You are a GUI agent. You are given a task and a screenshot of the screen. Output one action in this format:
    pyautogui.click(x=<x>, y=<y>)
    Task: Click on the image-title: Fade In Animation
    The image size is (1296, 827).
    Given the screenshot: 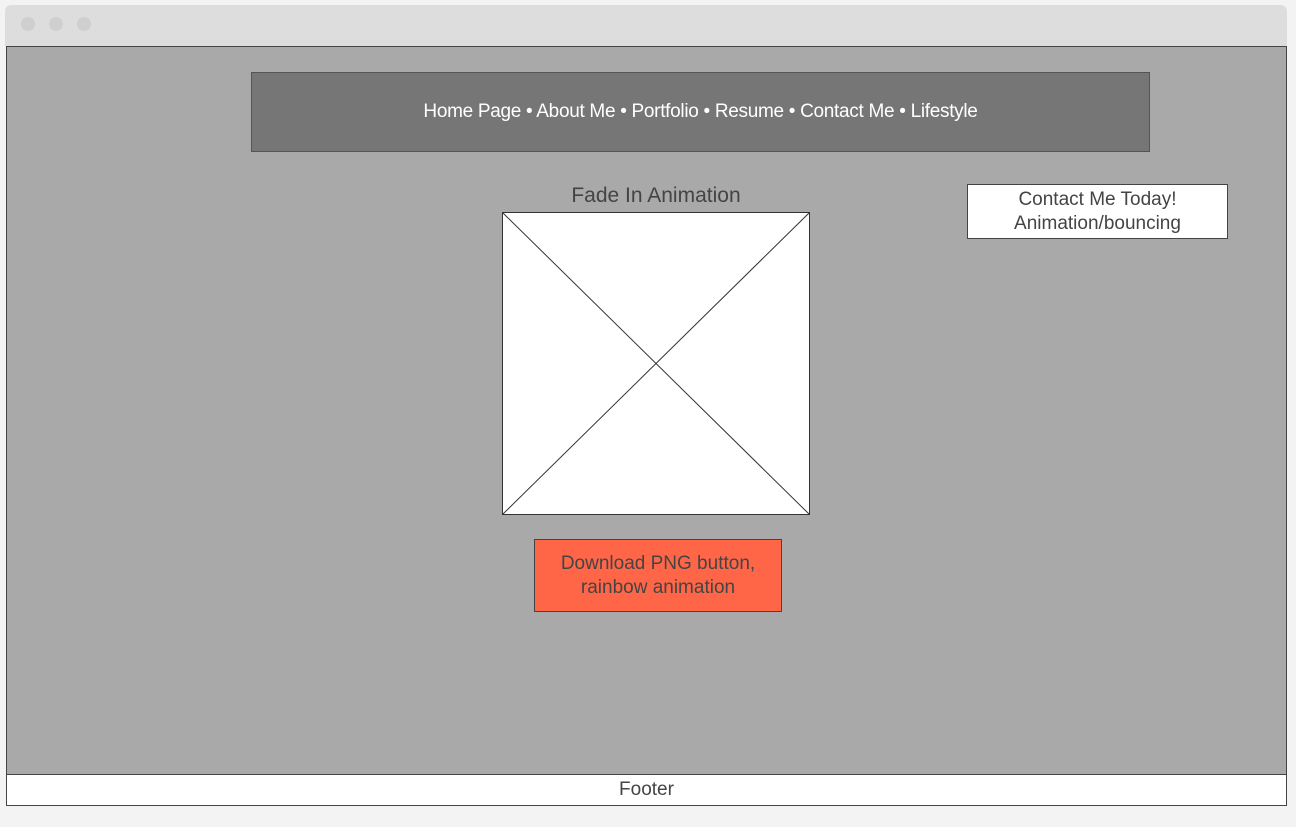 What is the action you would take?
    pyautogui.click(x=656, y=195)
    